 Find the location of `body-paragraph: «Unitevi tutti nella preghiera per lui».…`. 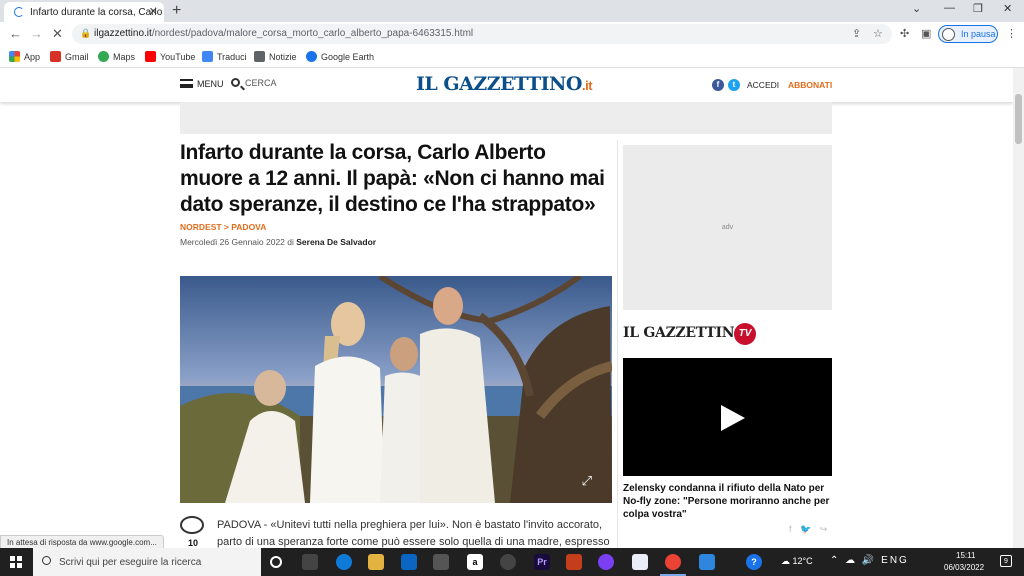

body-paragraph: «Unitevi tutti nella preghiera per lui».… is located at coordinates (413, 533).